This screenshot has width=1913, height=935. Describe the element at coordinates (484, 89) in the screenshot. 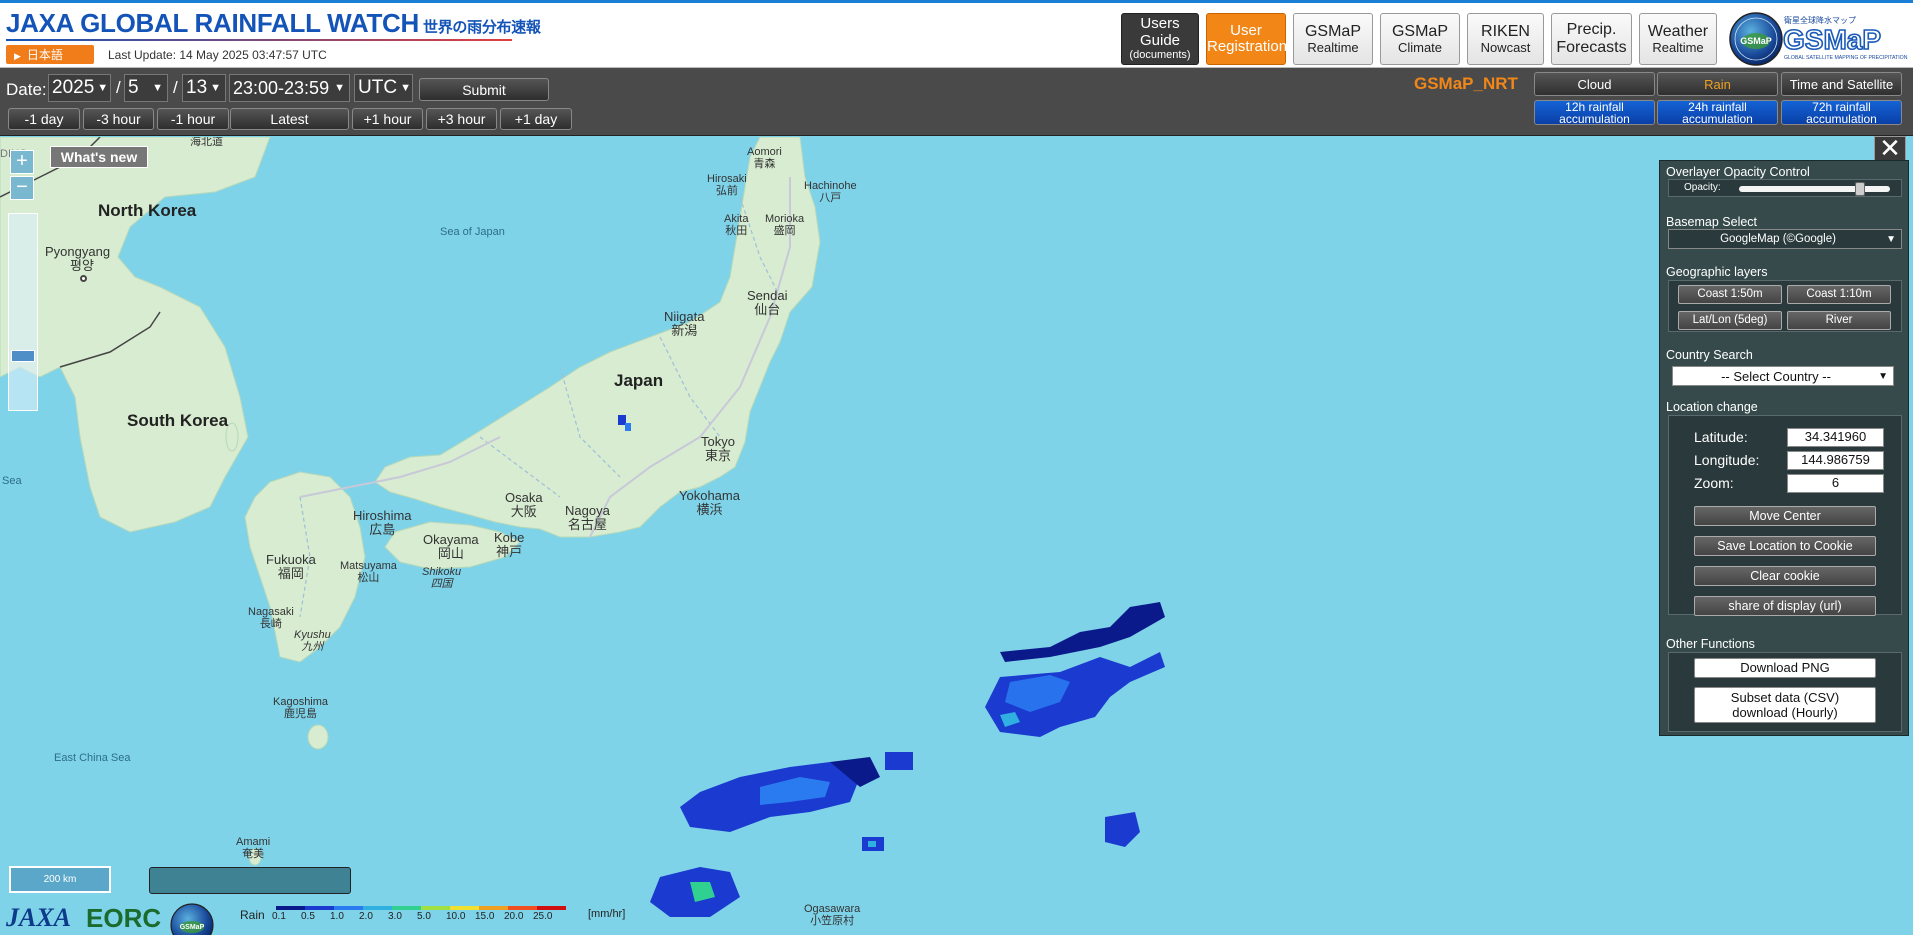

I see `submit-button: Submit` at that location.